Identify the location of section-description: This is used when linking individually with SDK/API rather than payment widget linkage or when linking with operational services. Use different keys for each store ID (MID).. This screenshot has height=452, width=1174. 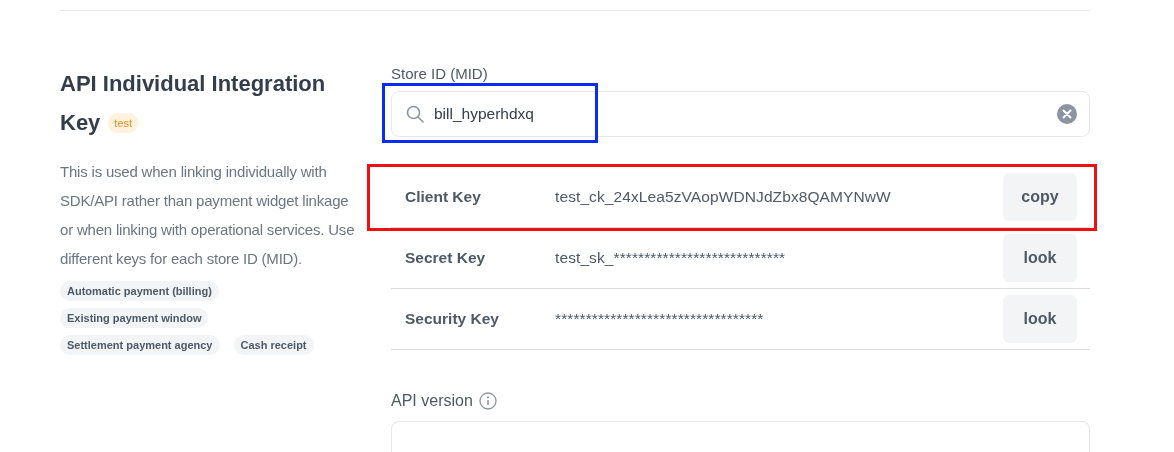
(208, 215).